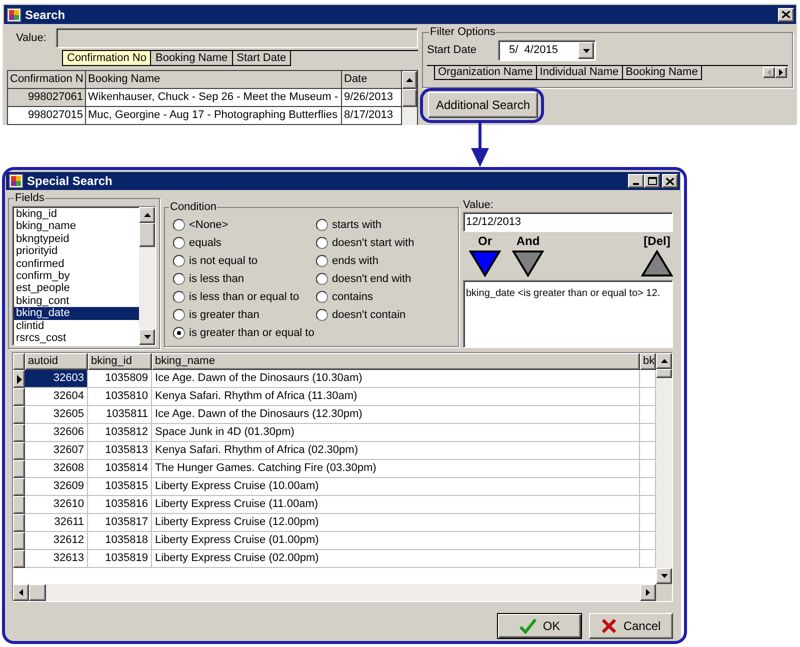 The image size is (800, 647). What do you see at coordinates (485, 257) in the screenshot?
I see `operator-button: Or` at bounding box center [485, 257].